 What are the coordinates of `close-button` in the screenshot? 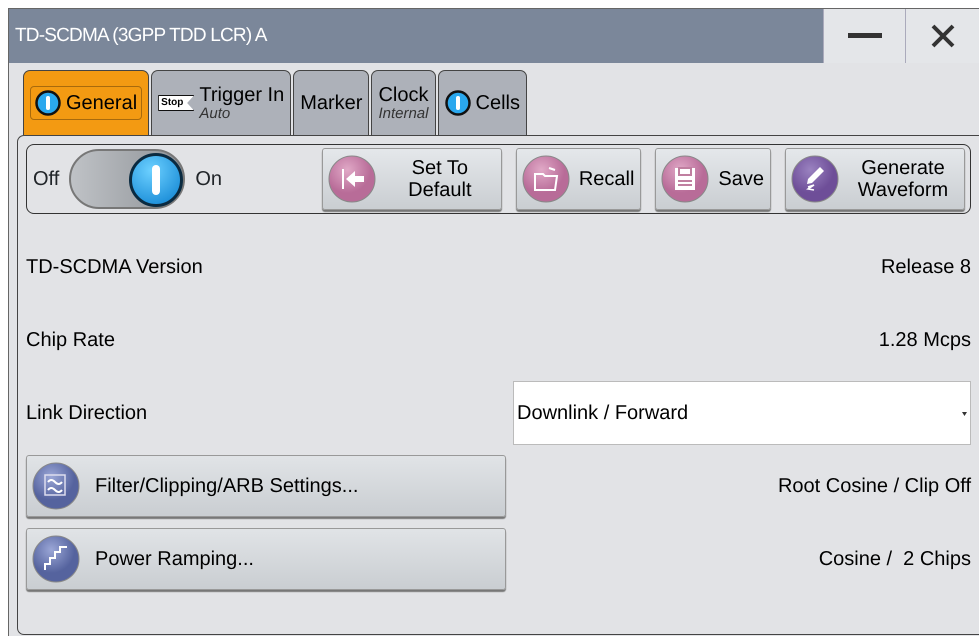 It's located at (942, 36).